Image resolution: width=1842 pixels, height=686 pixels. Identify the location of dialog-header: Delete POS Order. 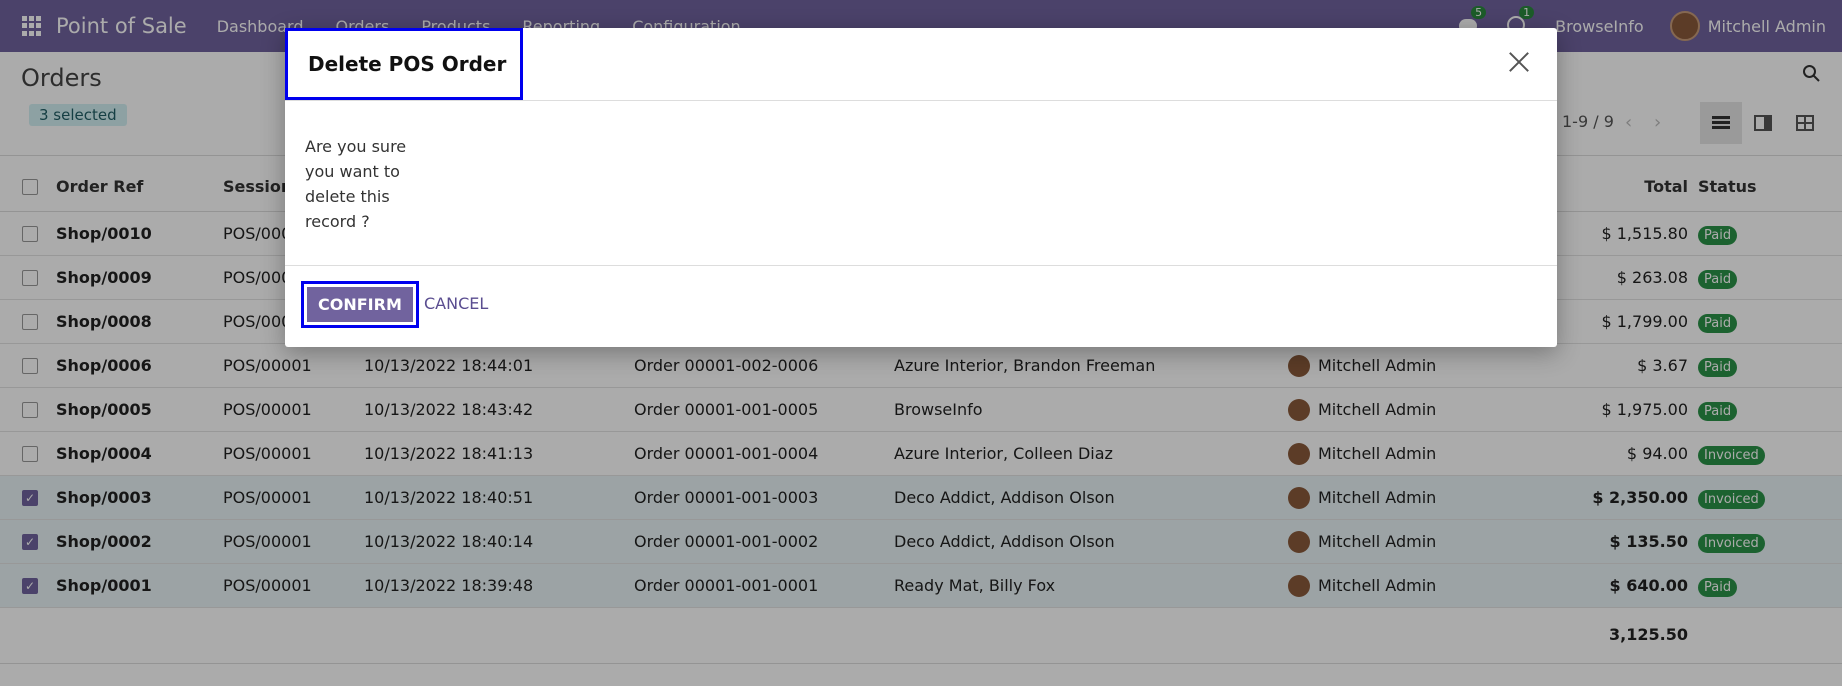
(921, 64).